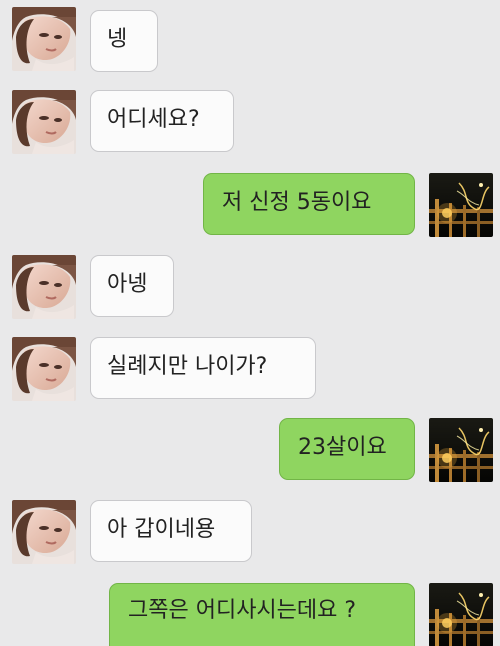 This screenshot has height=646, width=500. What do you see at coordinates (203, 368) in the screenshot?
I see `message-bubble: 실례지만 나이가?` at bounding box center [203, 368].